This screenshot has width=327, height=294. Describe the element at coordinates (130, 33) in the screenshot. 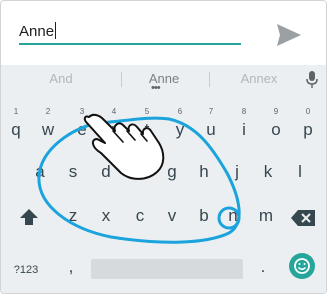

I see `message-input: Anne` at that location.